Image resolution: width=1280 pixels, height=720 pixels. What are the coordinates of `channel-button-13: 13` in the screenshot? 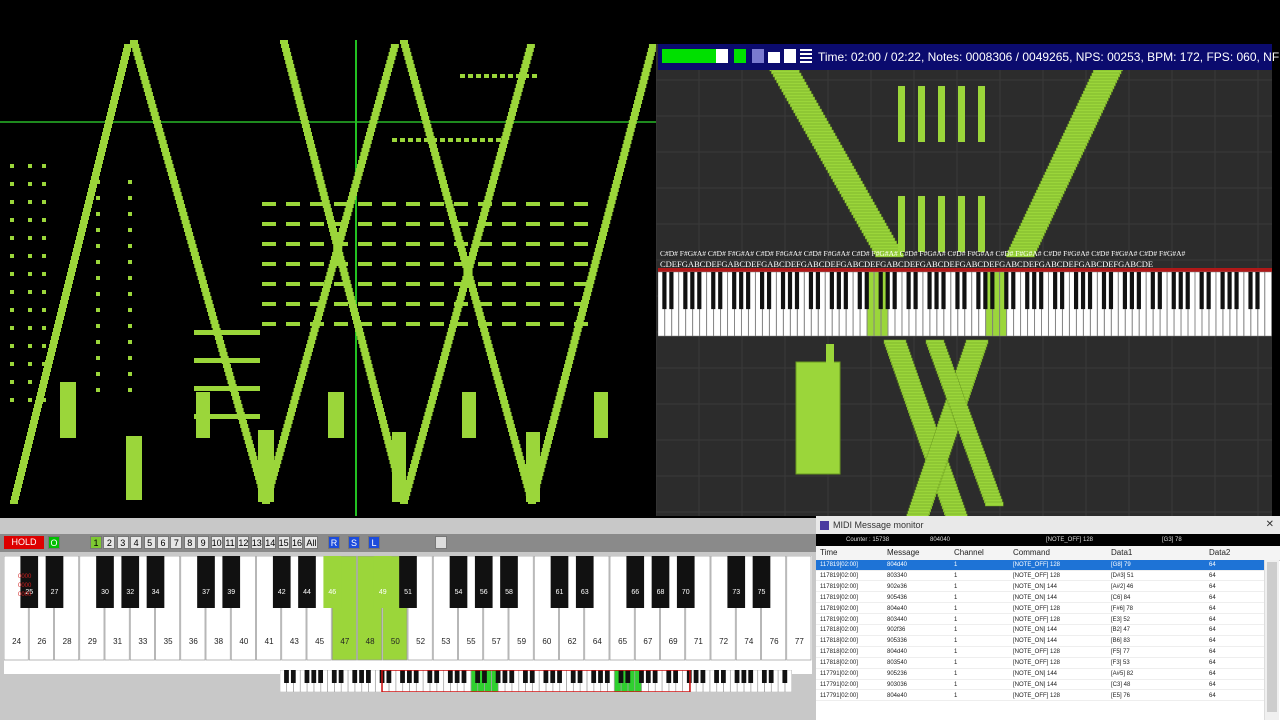 It's located at (256, 542).